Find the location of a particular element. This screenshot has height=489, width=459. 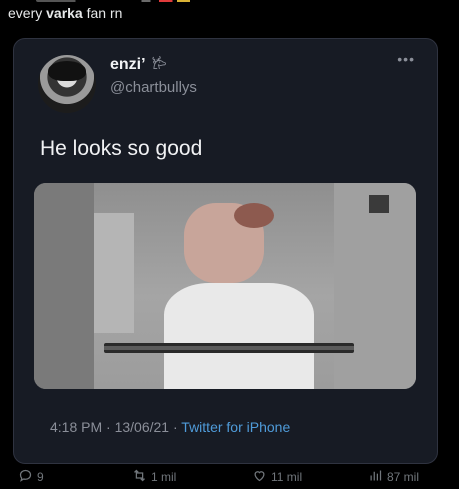

tweet-meta: 4:18 PM · 13/06/21 · Twitter for iPhone is located at coordinates (170, 427).